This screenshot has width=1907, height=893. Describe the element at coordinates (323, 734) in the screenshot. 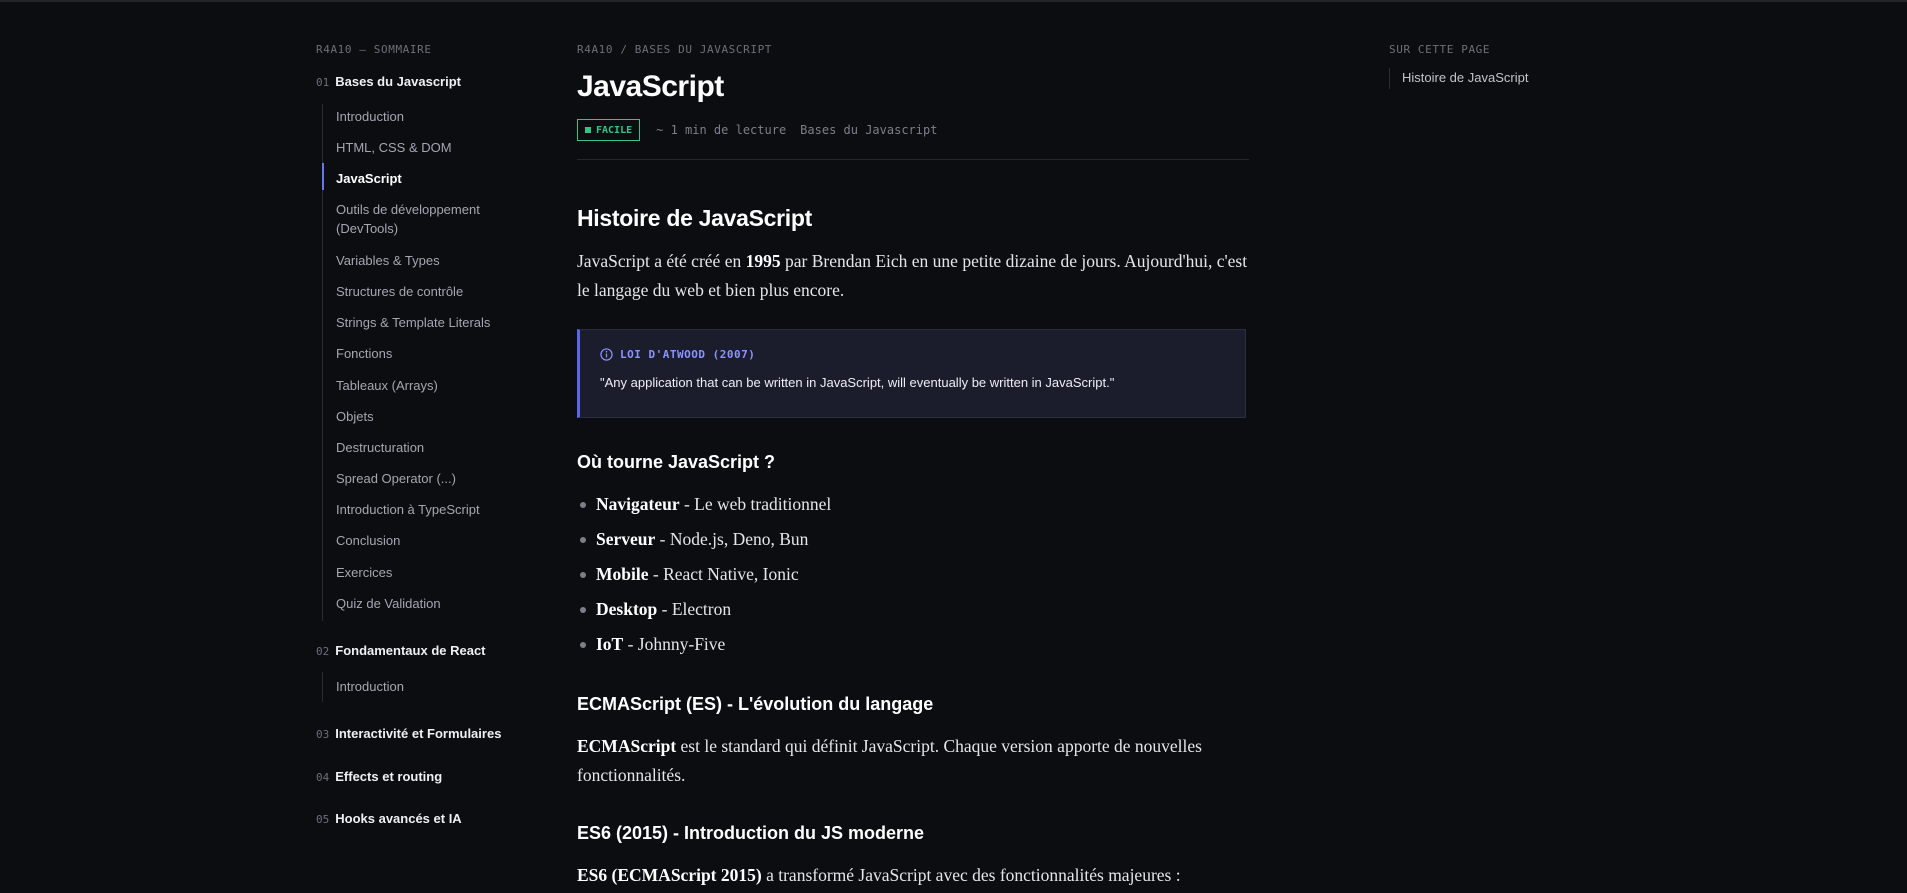

I see `section-number: 03` at that location.